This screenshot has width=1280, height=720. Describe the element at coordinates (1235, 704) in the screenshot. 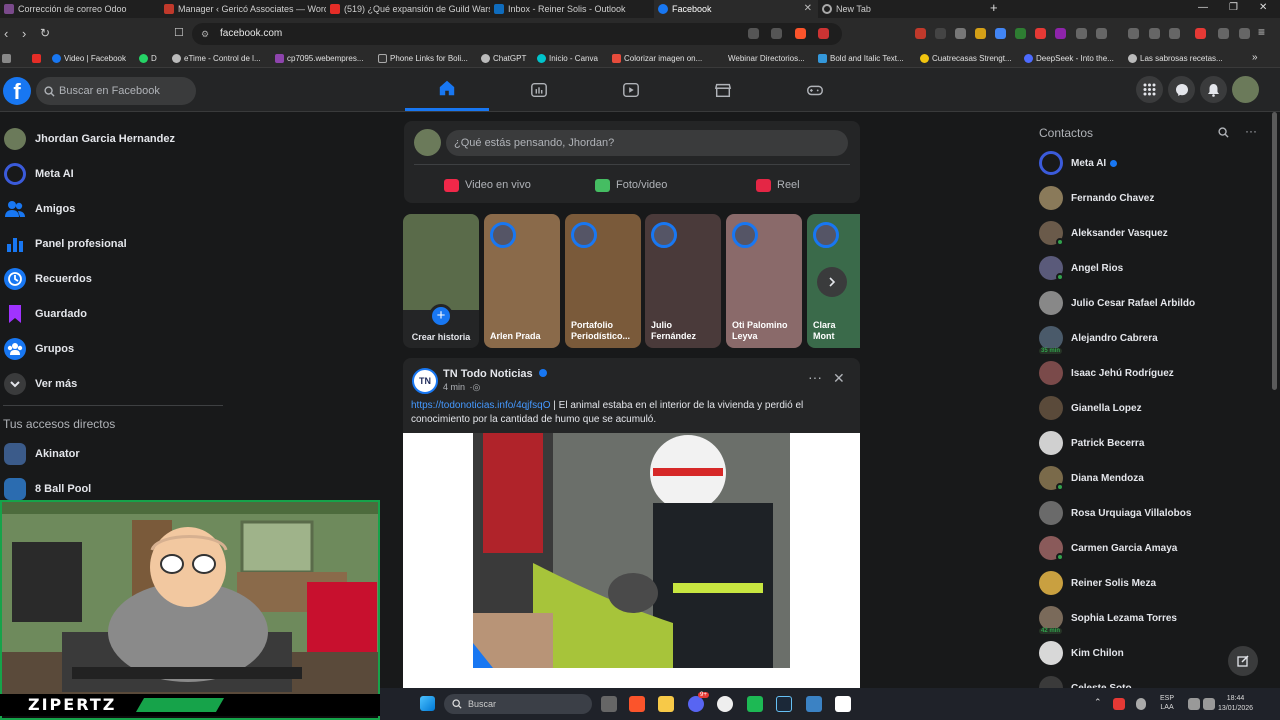

I see `clock: 18:44 13/01/2026` at that location.